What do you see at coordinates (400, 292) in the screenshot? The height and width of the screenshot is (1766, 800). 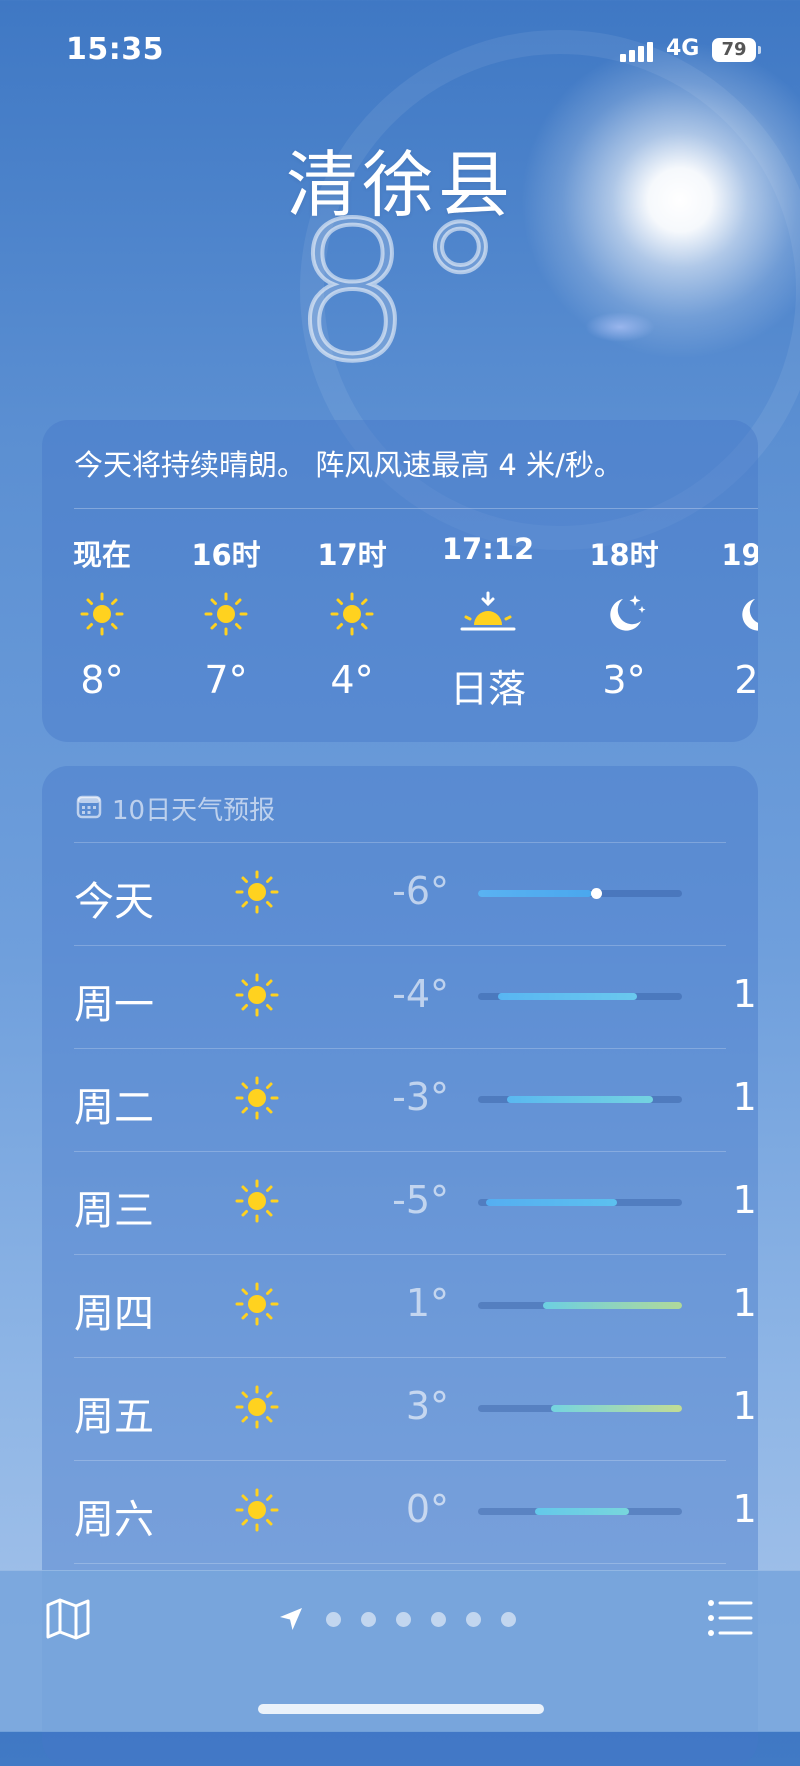 I see `current-temperature: 8°` at bounding box center [400, 292].